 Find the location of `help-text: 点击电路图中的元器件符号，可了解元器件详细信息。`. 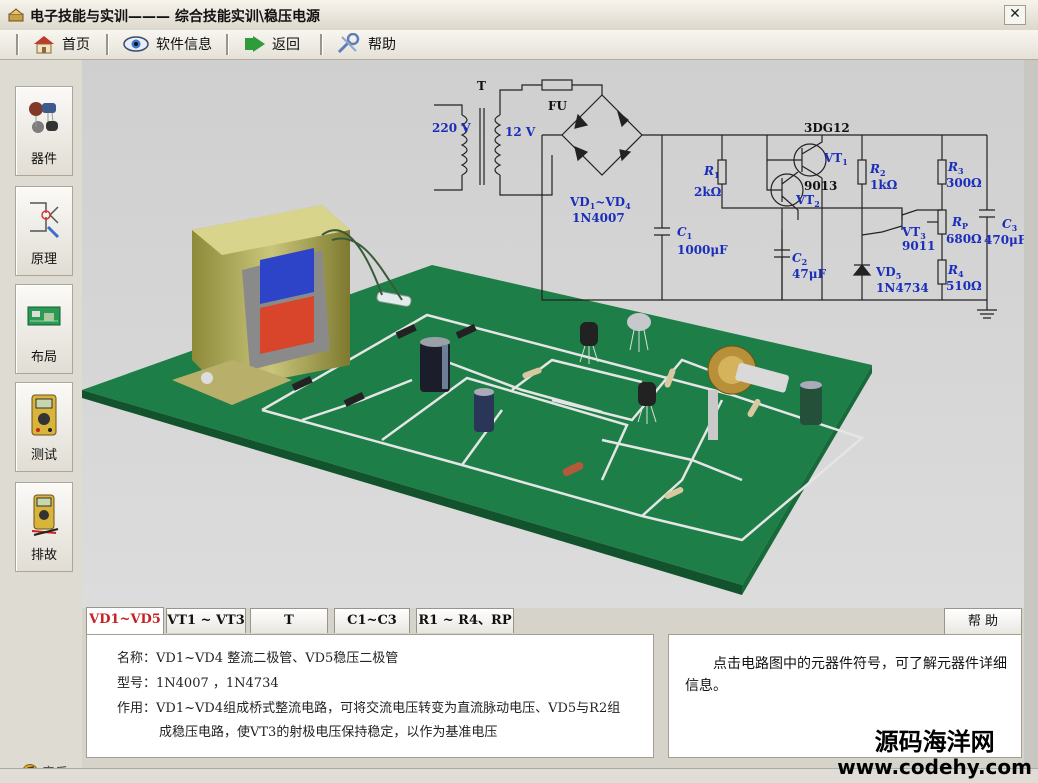

help-text: 点击电路图中的元器件符号，可了解元器件详细信息。 is located at coordinates (846, 675).